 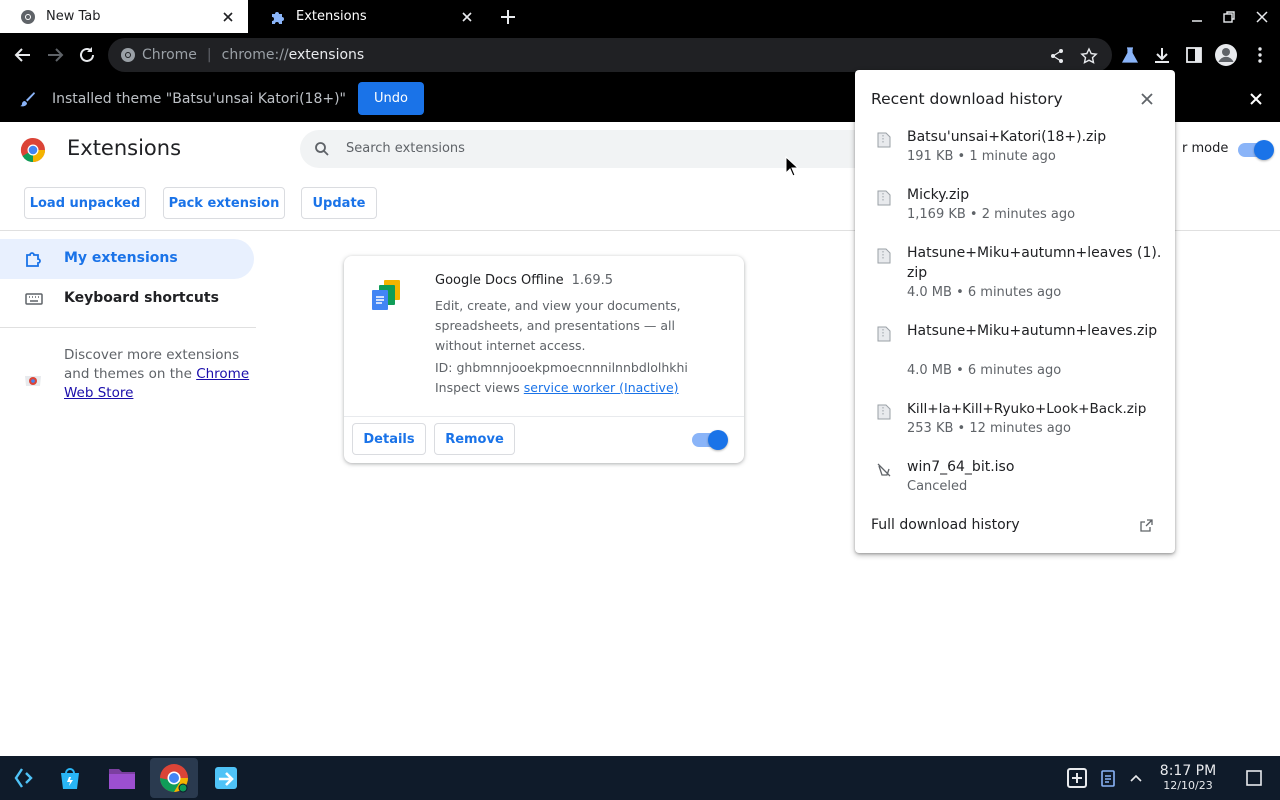 What do you see at coordinates (34, 299) in the screenshot?
I see `keyboard-icon` at bounding box center [34, 299].